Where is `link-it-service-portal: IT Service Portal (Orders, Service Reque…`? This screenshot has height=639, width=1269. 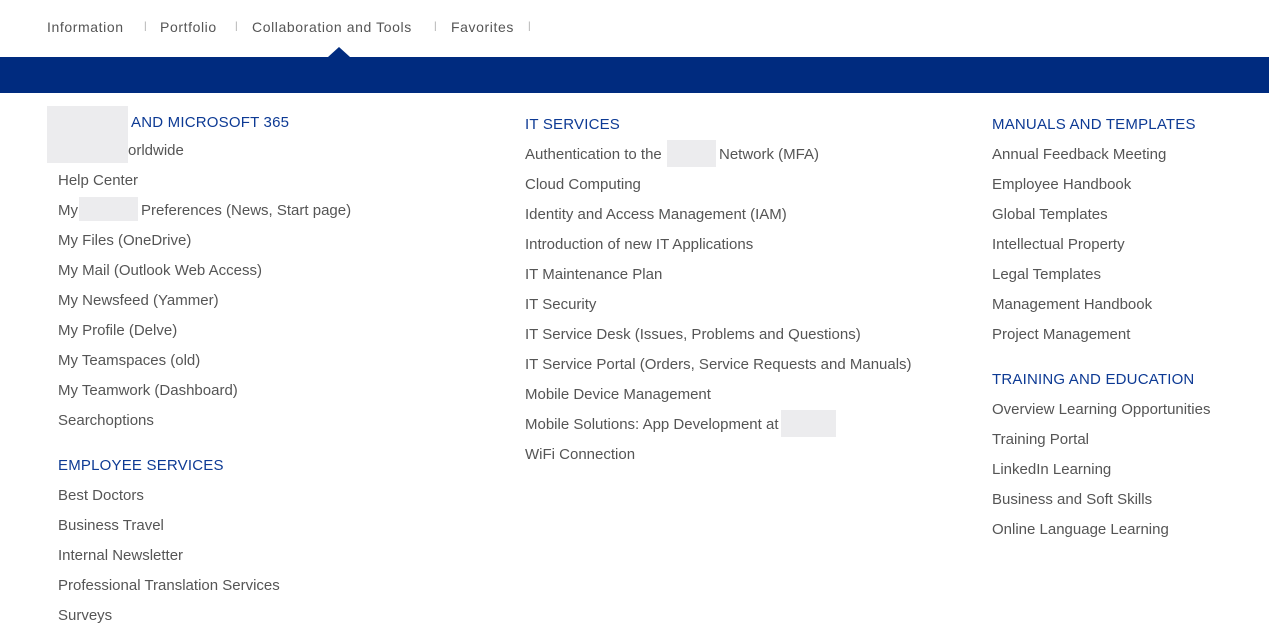
link-it-service-portal: IT Service Portal (Orders, Service Reque… is located at coordinates (718, 364).